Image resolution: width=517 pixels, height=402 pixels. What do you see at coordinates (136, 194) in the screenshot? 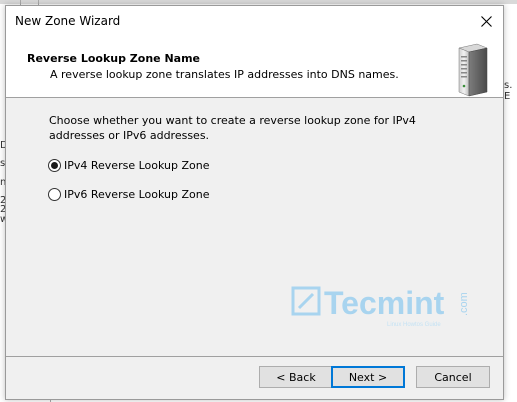
I see `ipv6-label: IPv6 Reverse Lookup Zone` at bounding box center [136, 194].